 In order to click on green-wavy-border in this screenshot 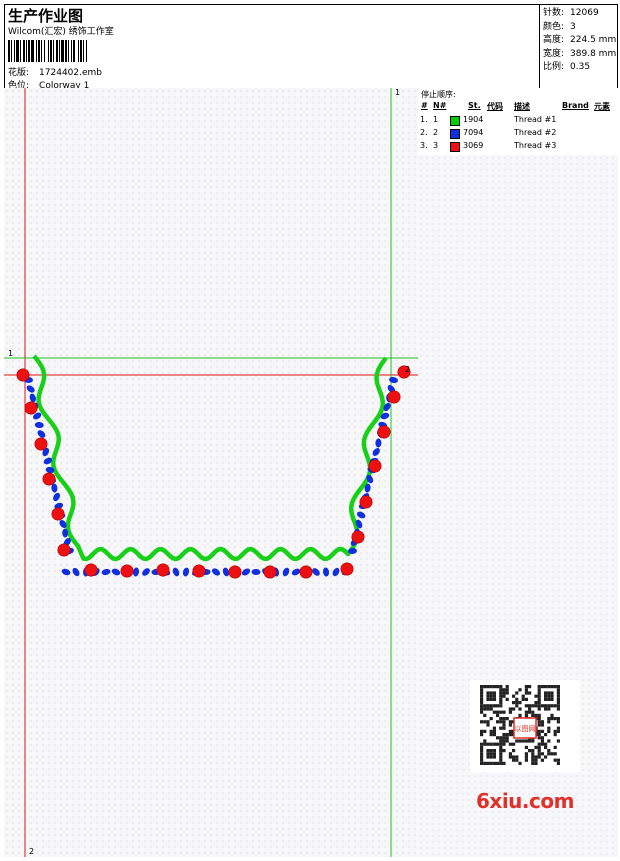, I will do `click(210, 458)`.